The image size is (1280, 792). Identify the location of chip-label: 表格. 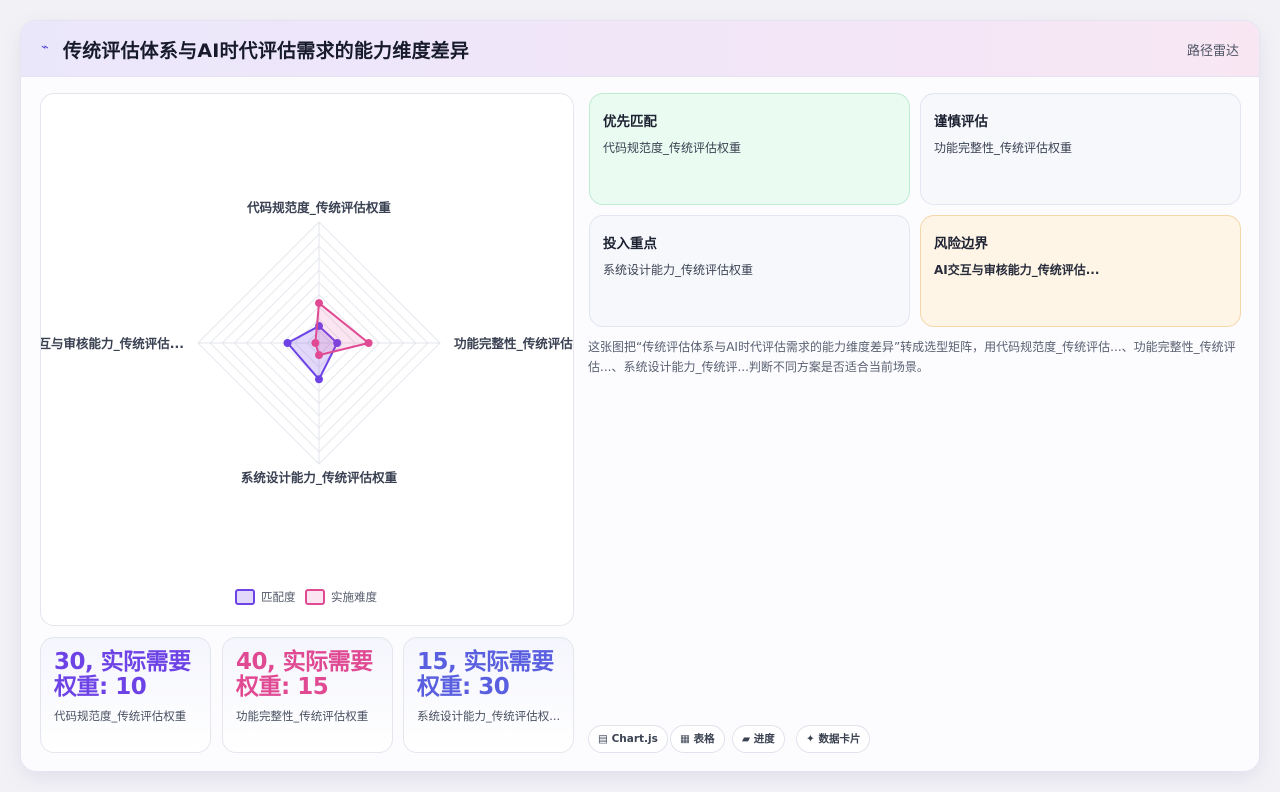
(704, 739).